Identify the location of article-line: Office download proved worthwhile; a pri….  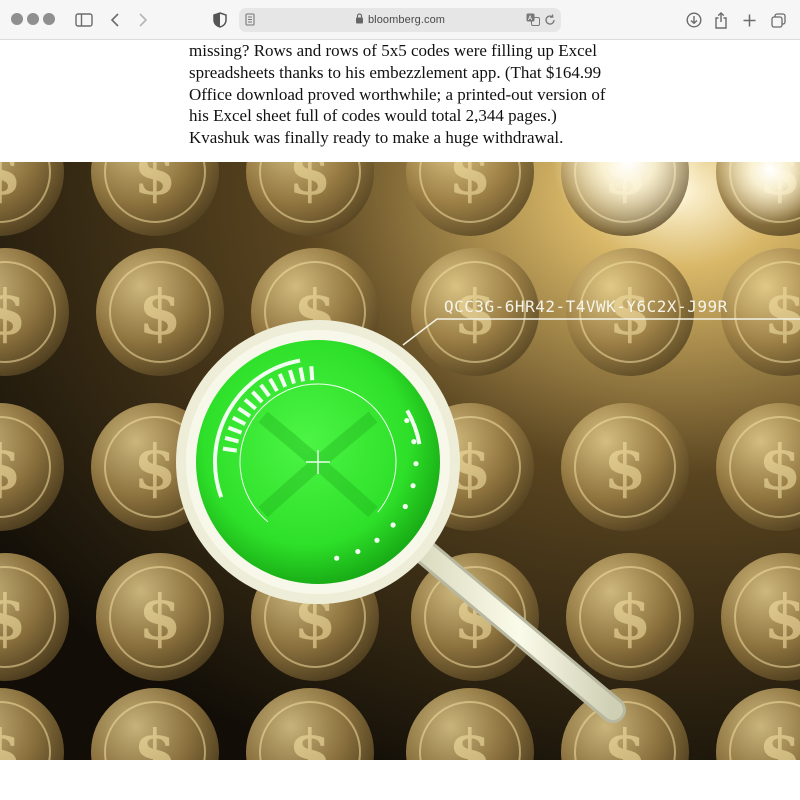
(397, 94).